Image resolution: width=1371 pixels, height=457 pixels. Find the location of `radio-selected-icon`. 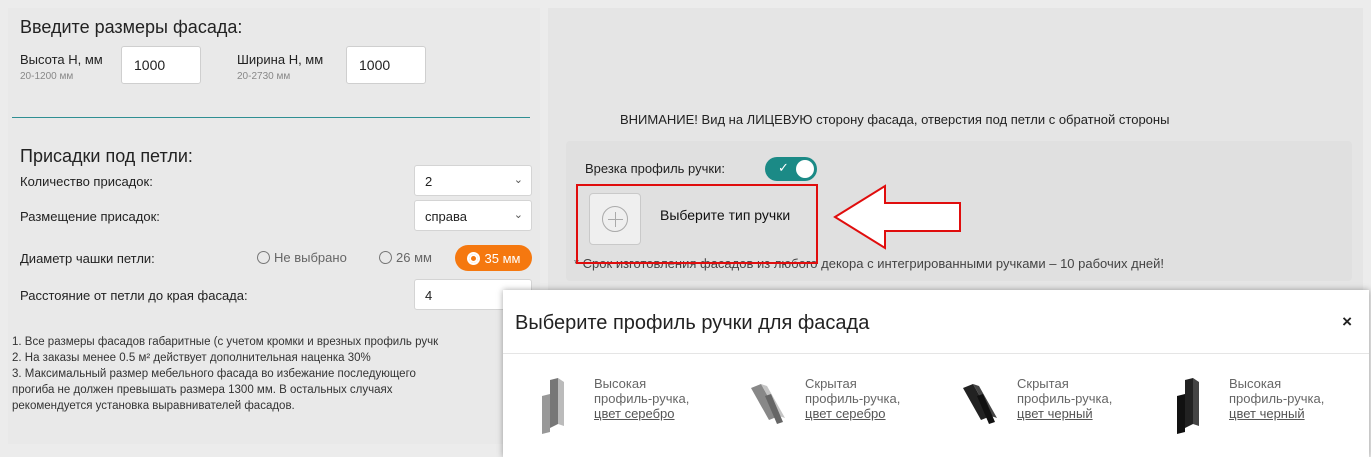

radio-selected-icon is located at coordinates (473, 258).